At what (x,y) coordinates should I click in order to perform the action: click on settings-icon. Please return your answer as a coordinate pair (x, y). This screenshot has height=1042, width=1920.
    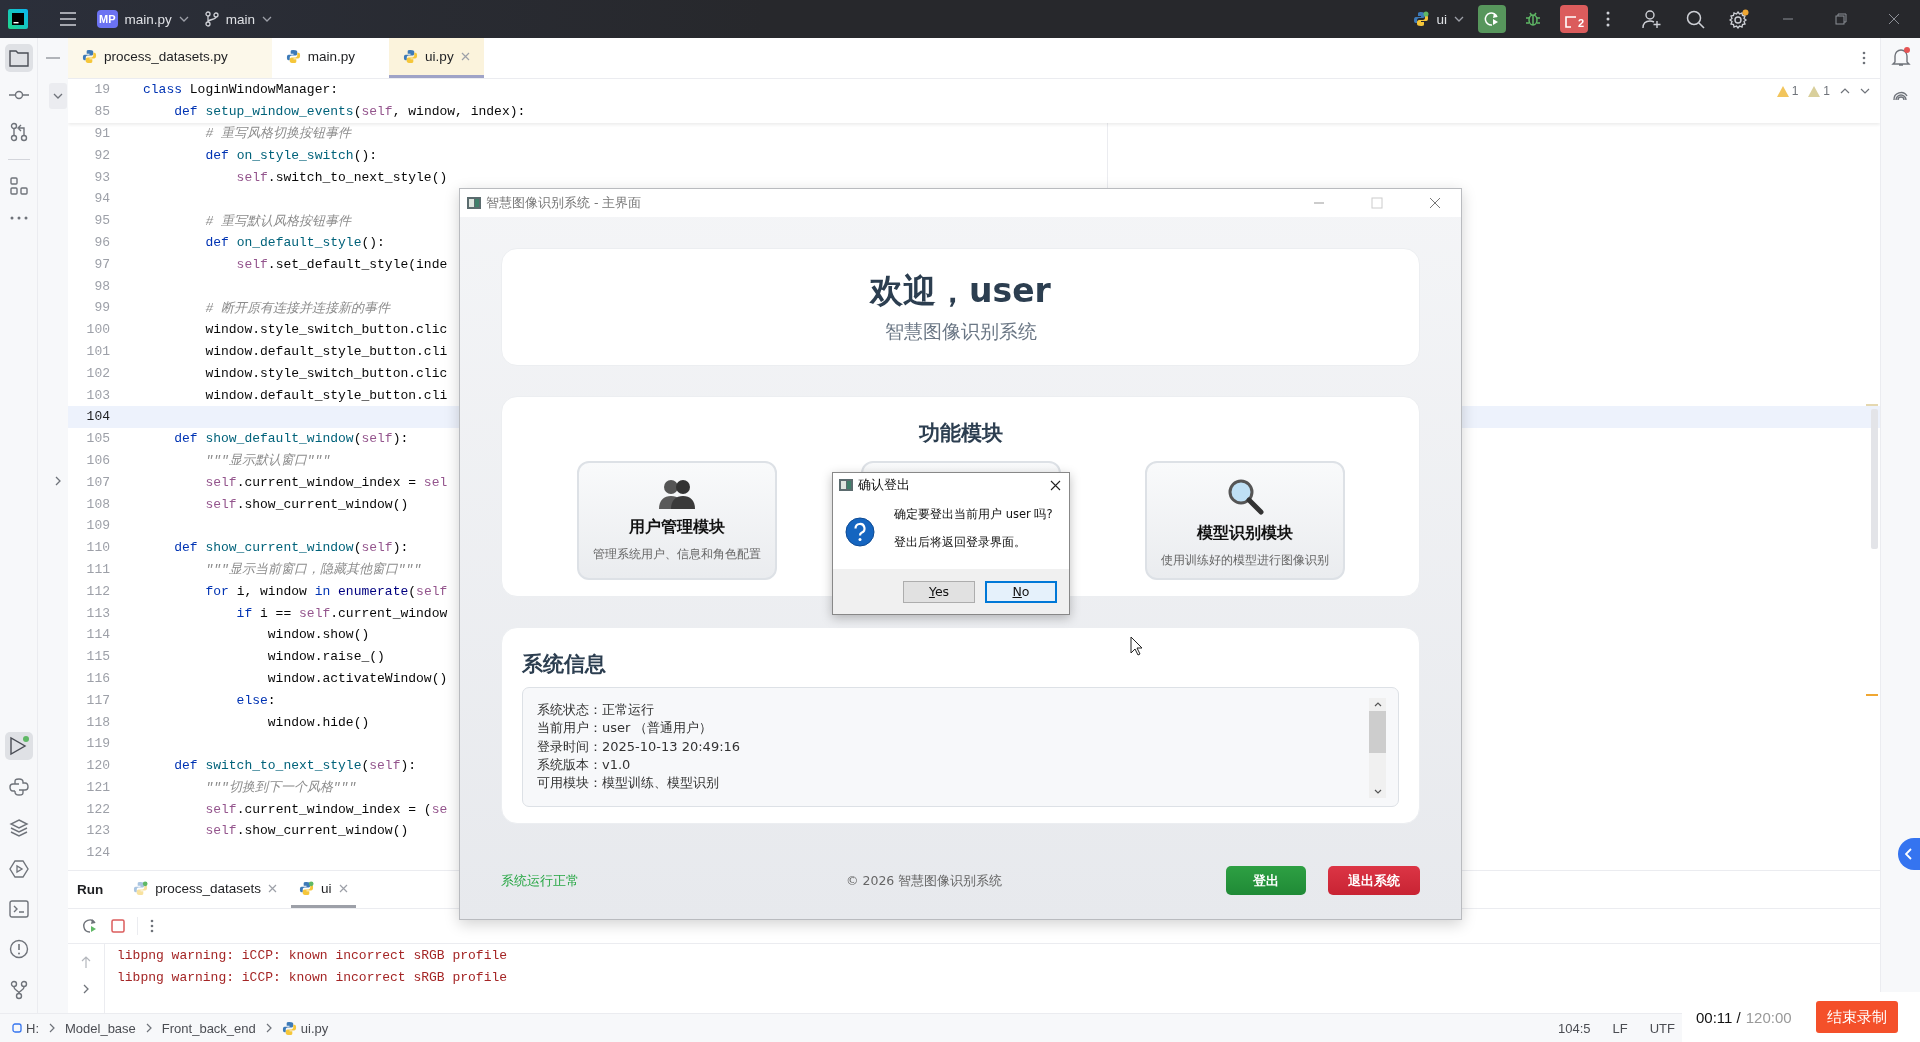
    Looking at the image, I should click on (1739, 19).